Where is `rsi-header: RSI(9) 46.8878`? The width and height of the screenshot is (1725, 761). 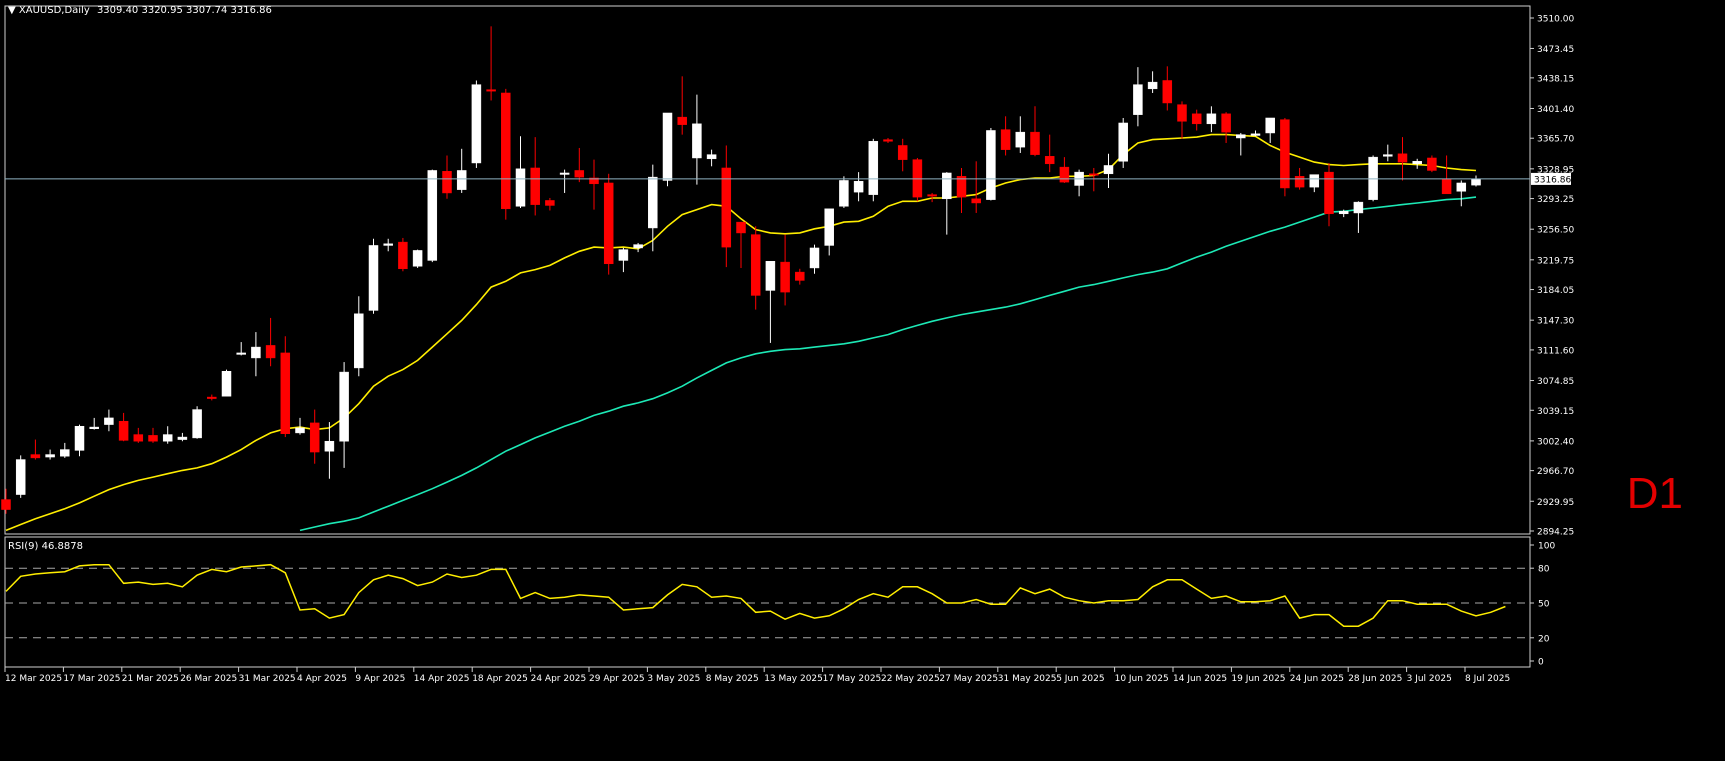
rsi-header: RSI(9) 46.8878 is located at coordinates (45, 546).